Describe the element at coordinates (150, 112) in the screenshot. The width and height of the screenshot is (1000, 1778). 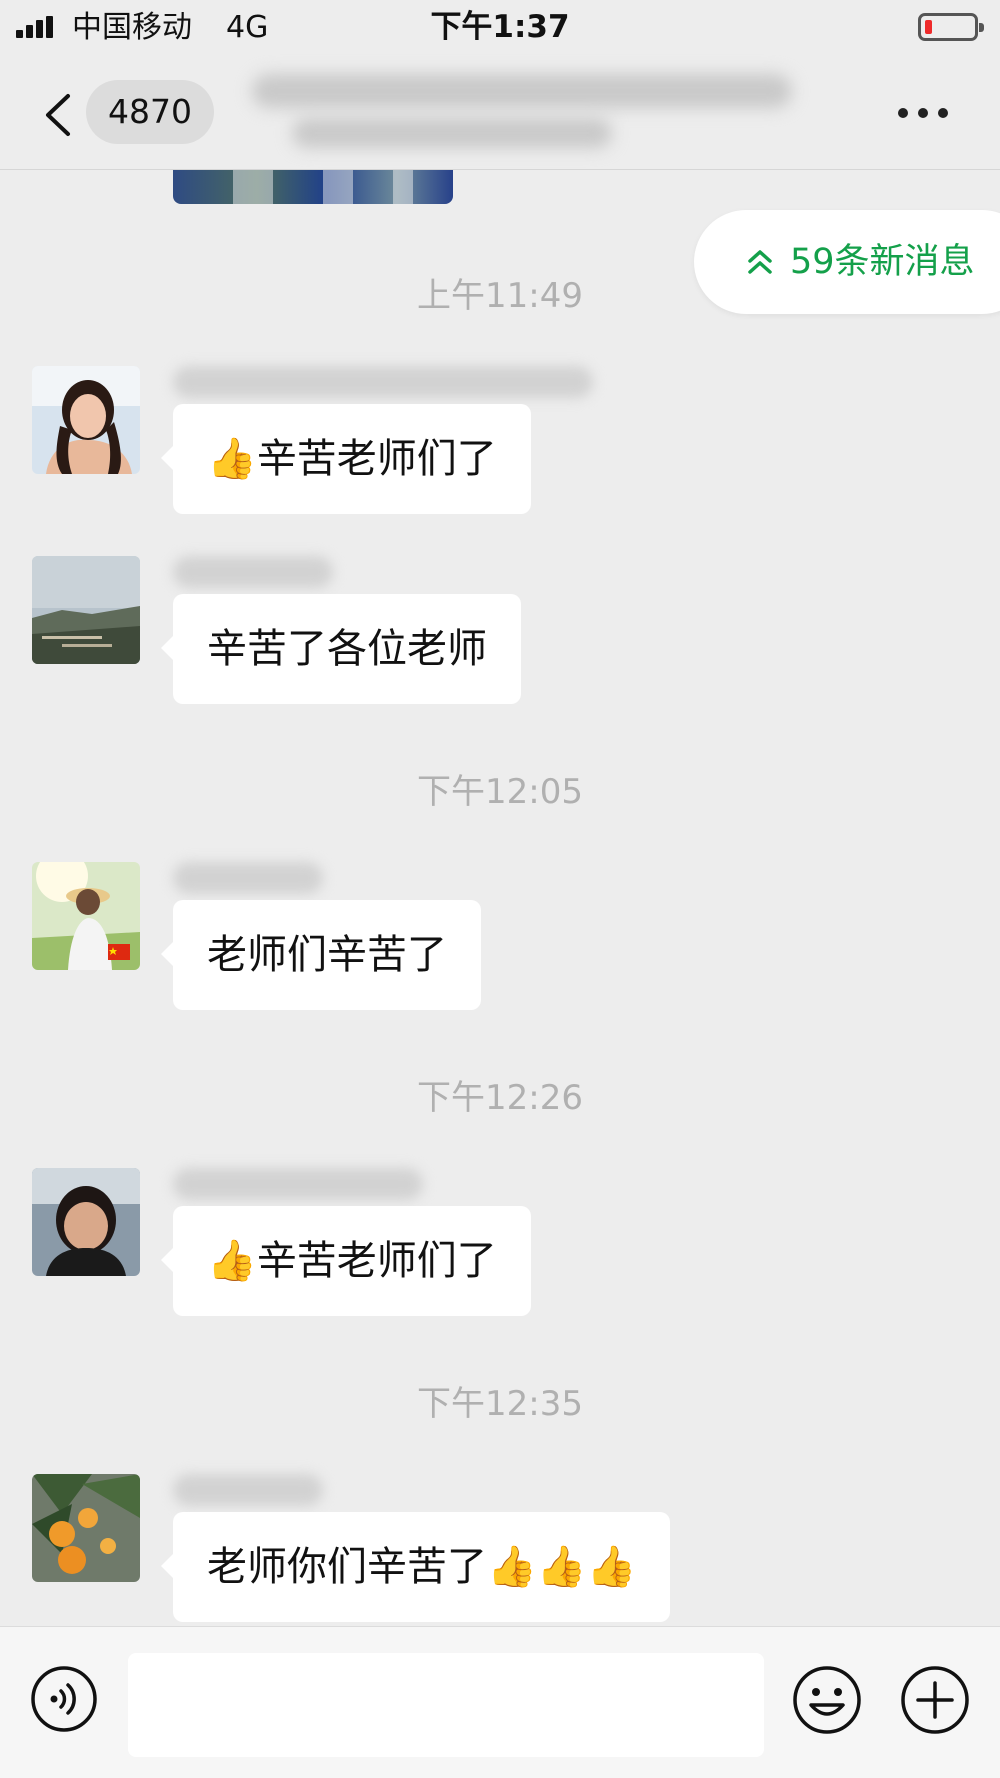
I see `unread-count-badge: 4870` at that location.